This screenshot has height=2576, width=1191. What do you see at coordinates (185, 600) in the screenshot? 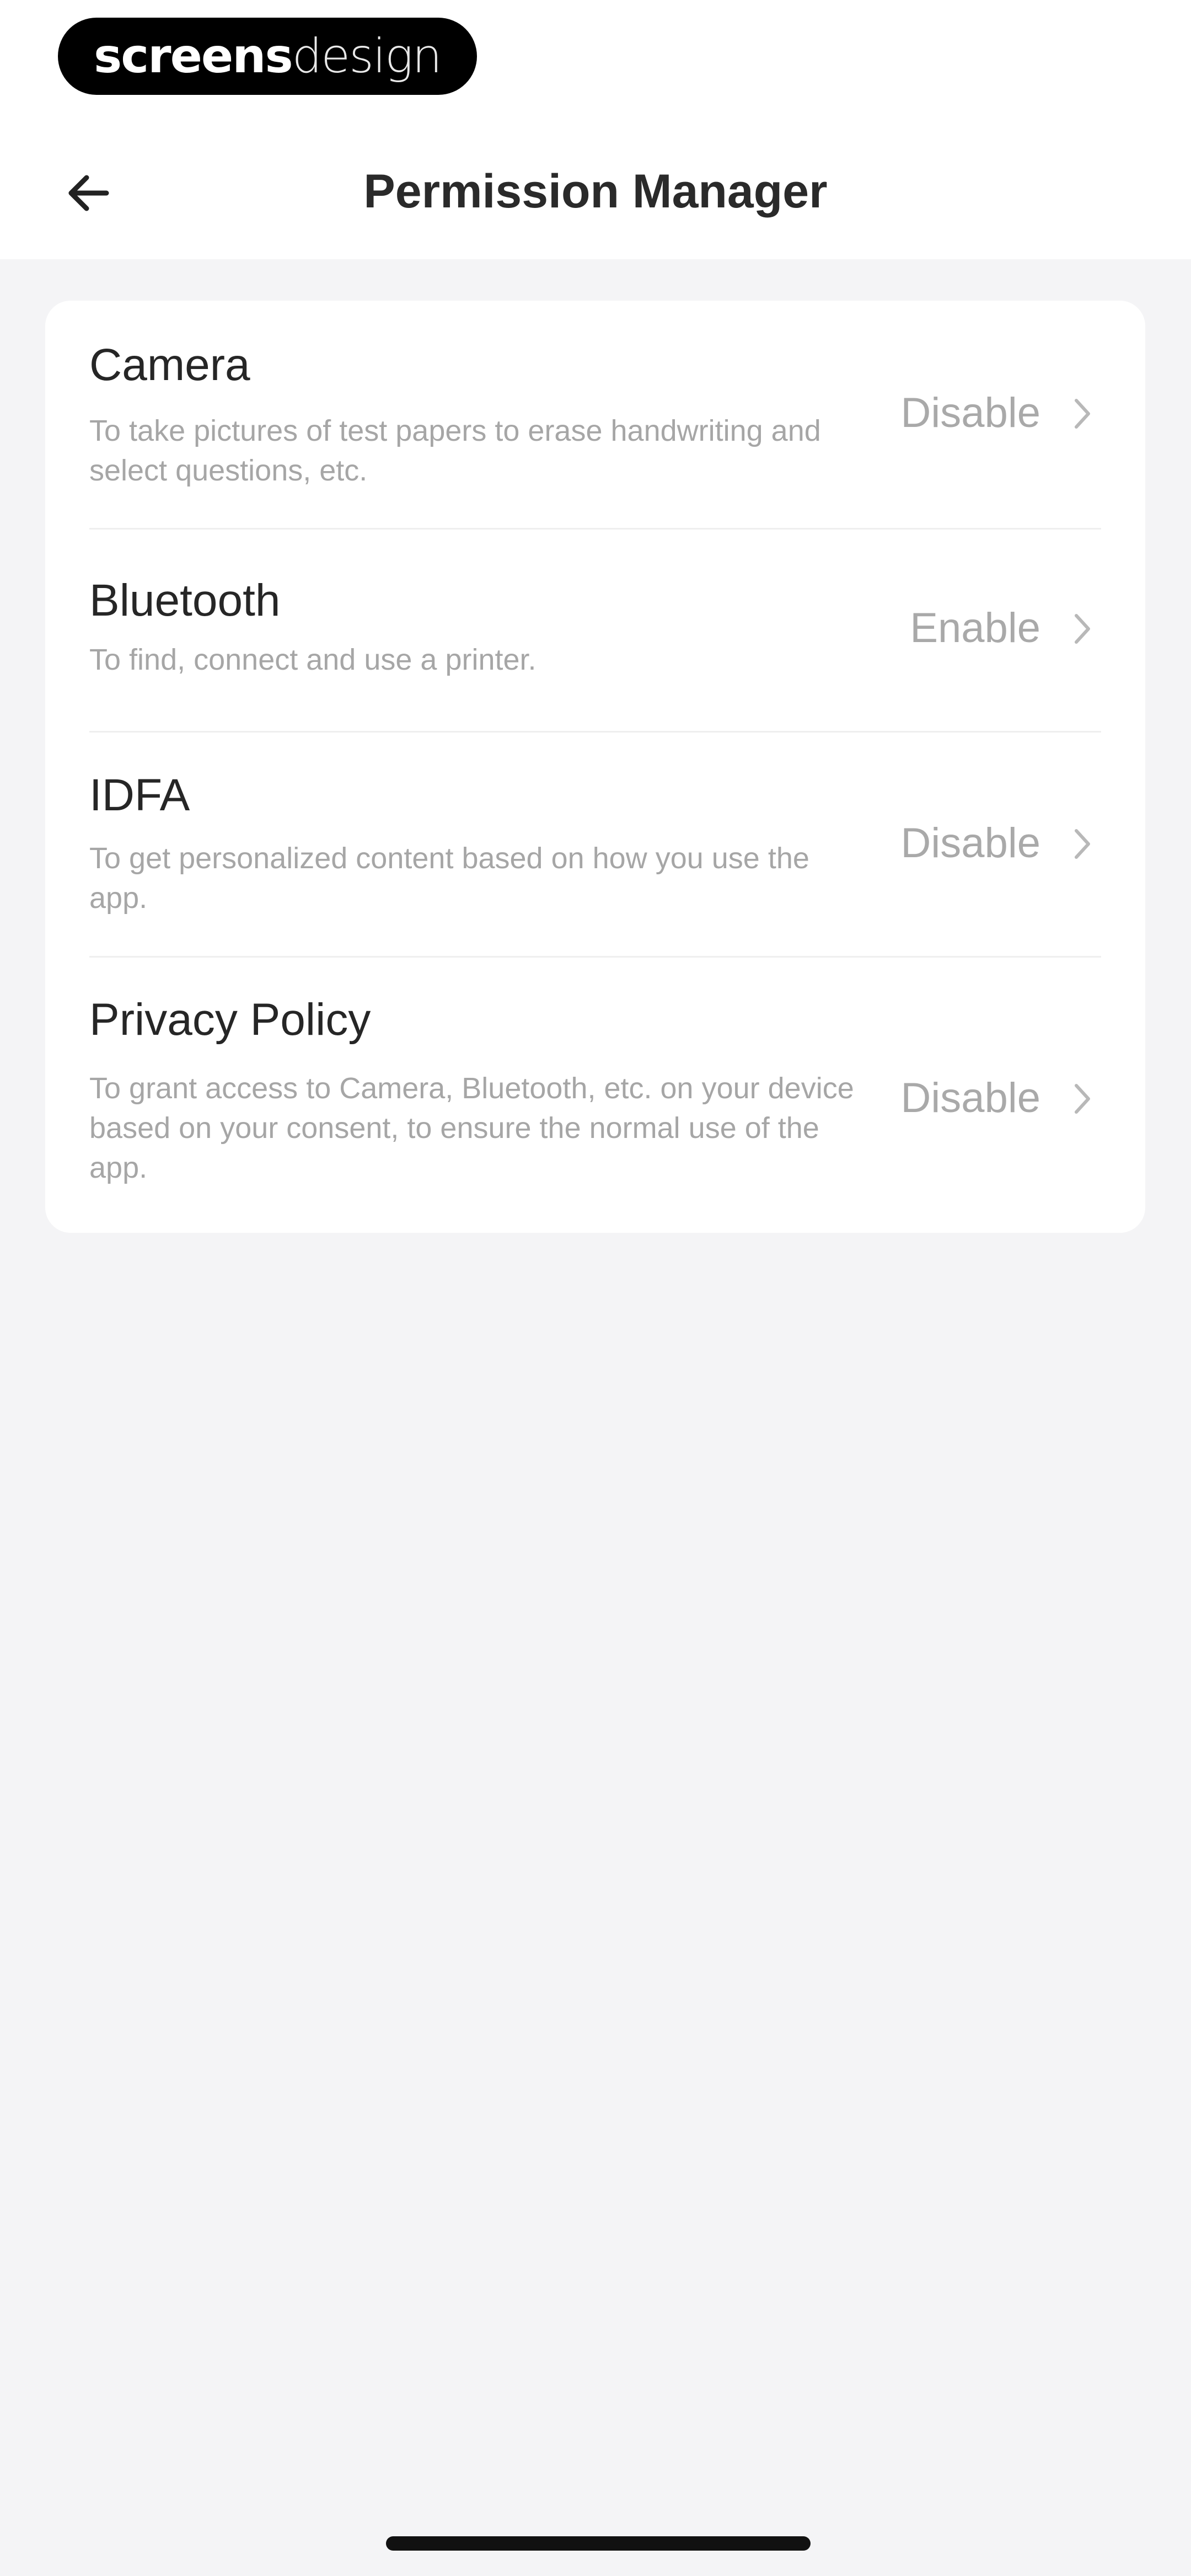
I see `permission-title: Bluetooth` at bounding box center [185, 600].